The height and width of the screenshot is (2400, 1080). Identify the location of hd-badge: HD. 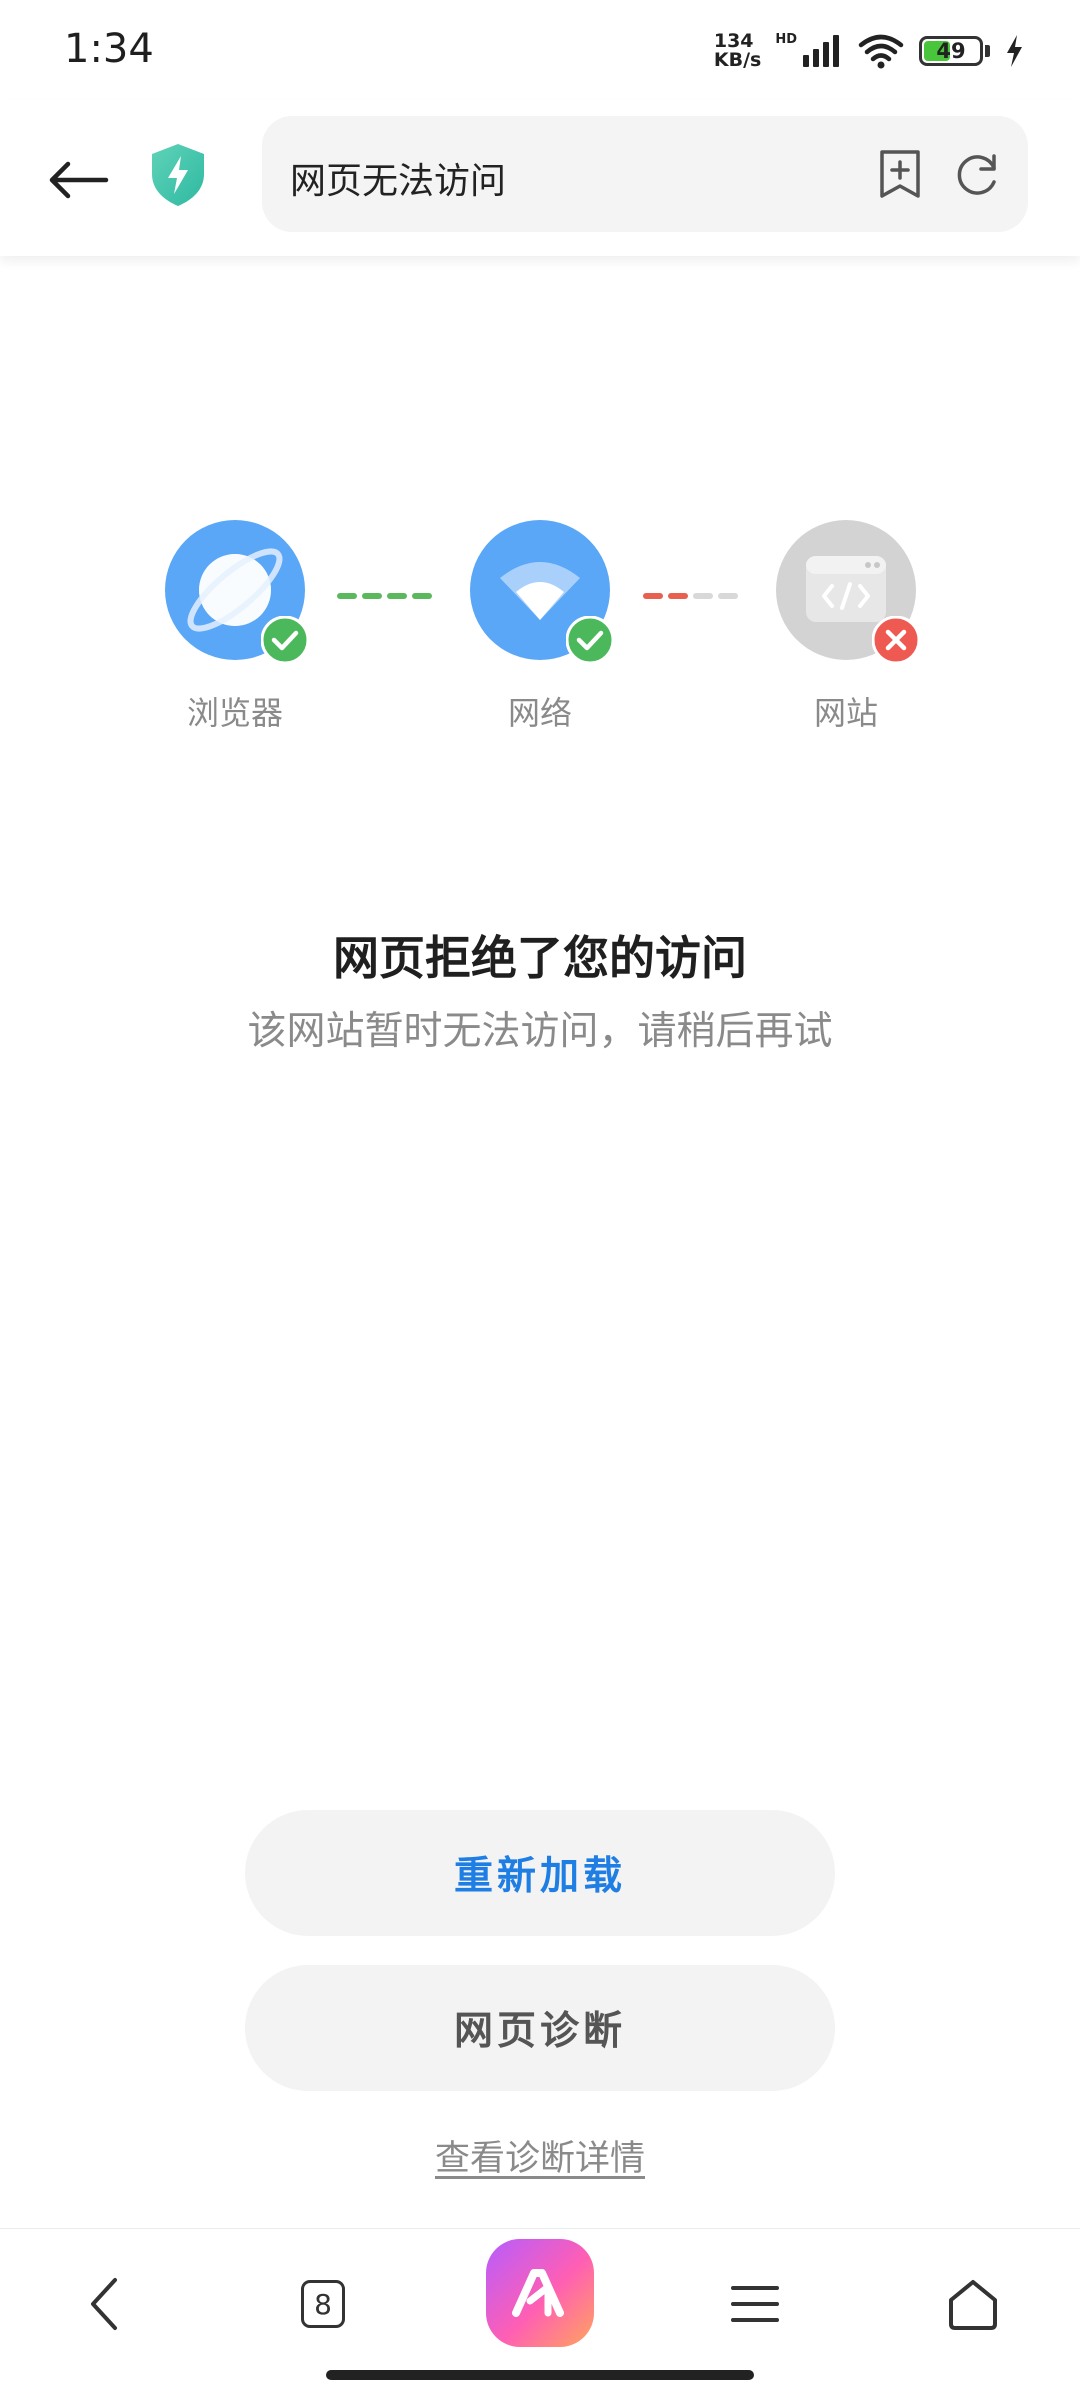
(786, 39).